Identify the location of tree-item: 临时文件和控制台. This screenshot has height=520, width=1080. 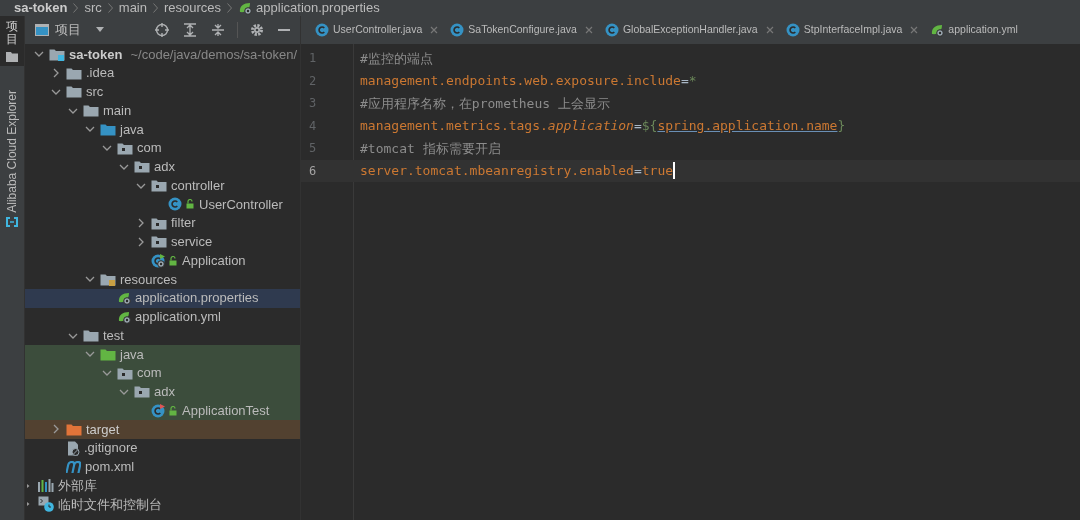
(162, 504).